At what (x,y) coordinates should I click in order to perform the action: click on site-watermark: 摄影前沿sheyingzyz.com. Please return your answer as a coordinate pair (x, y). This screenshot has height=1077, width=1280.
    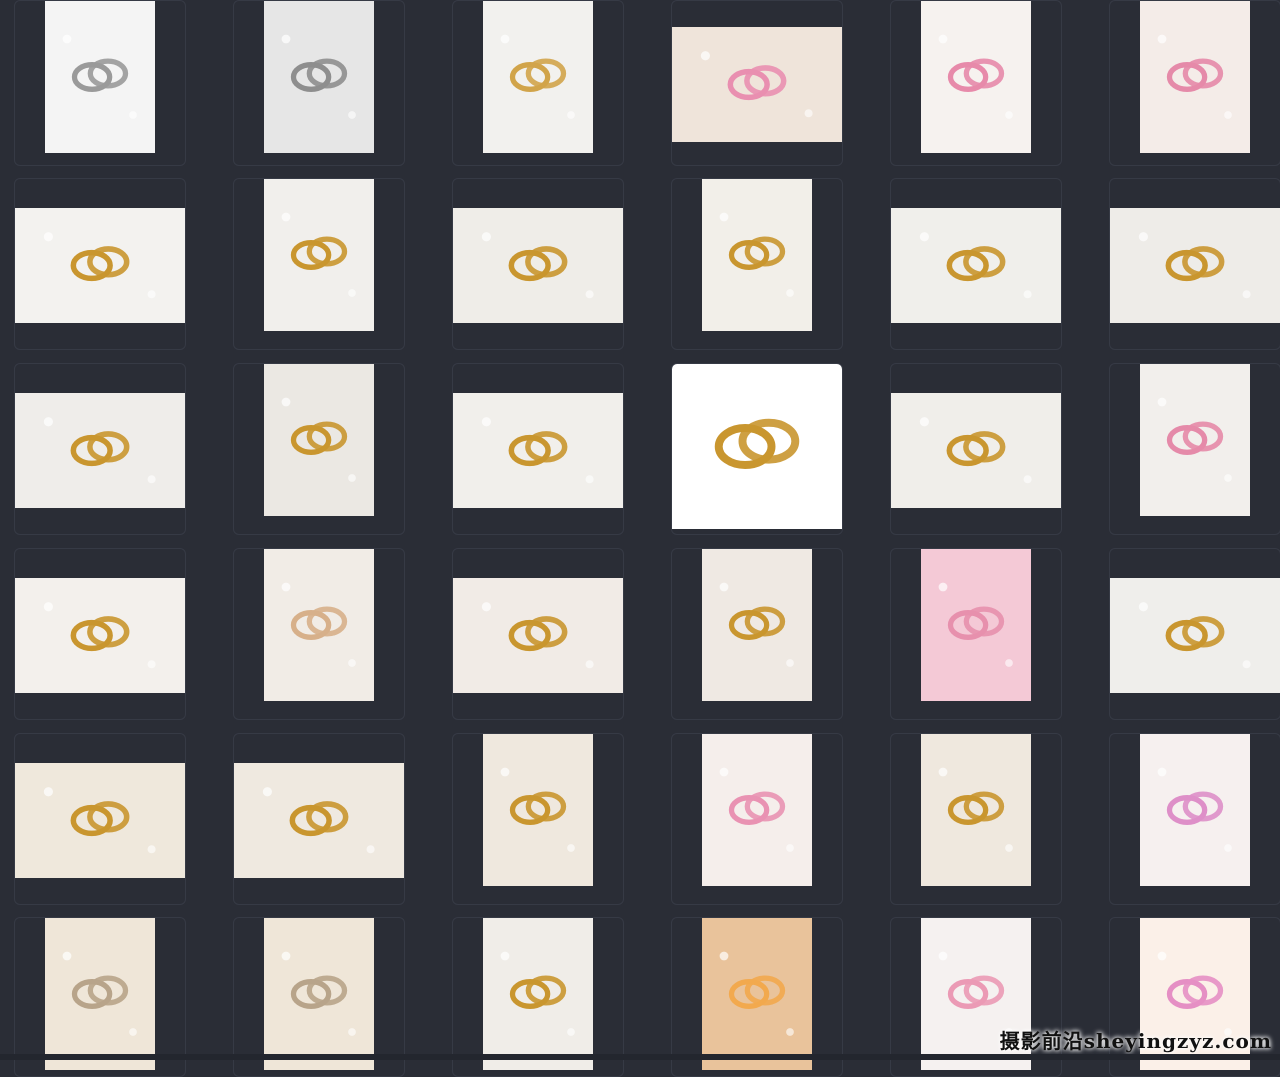
    Looking at the image, I should click on (1135, 1041).